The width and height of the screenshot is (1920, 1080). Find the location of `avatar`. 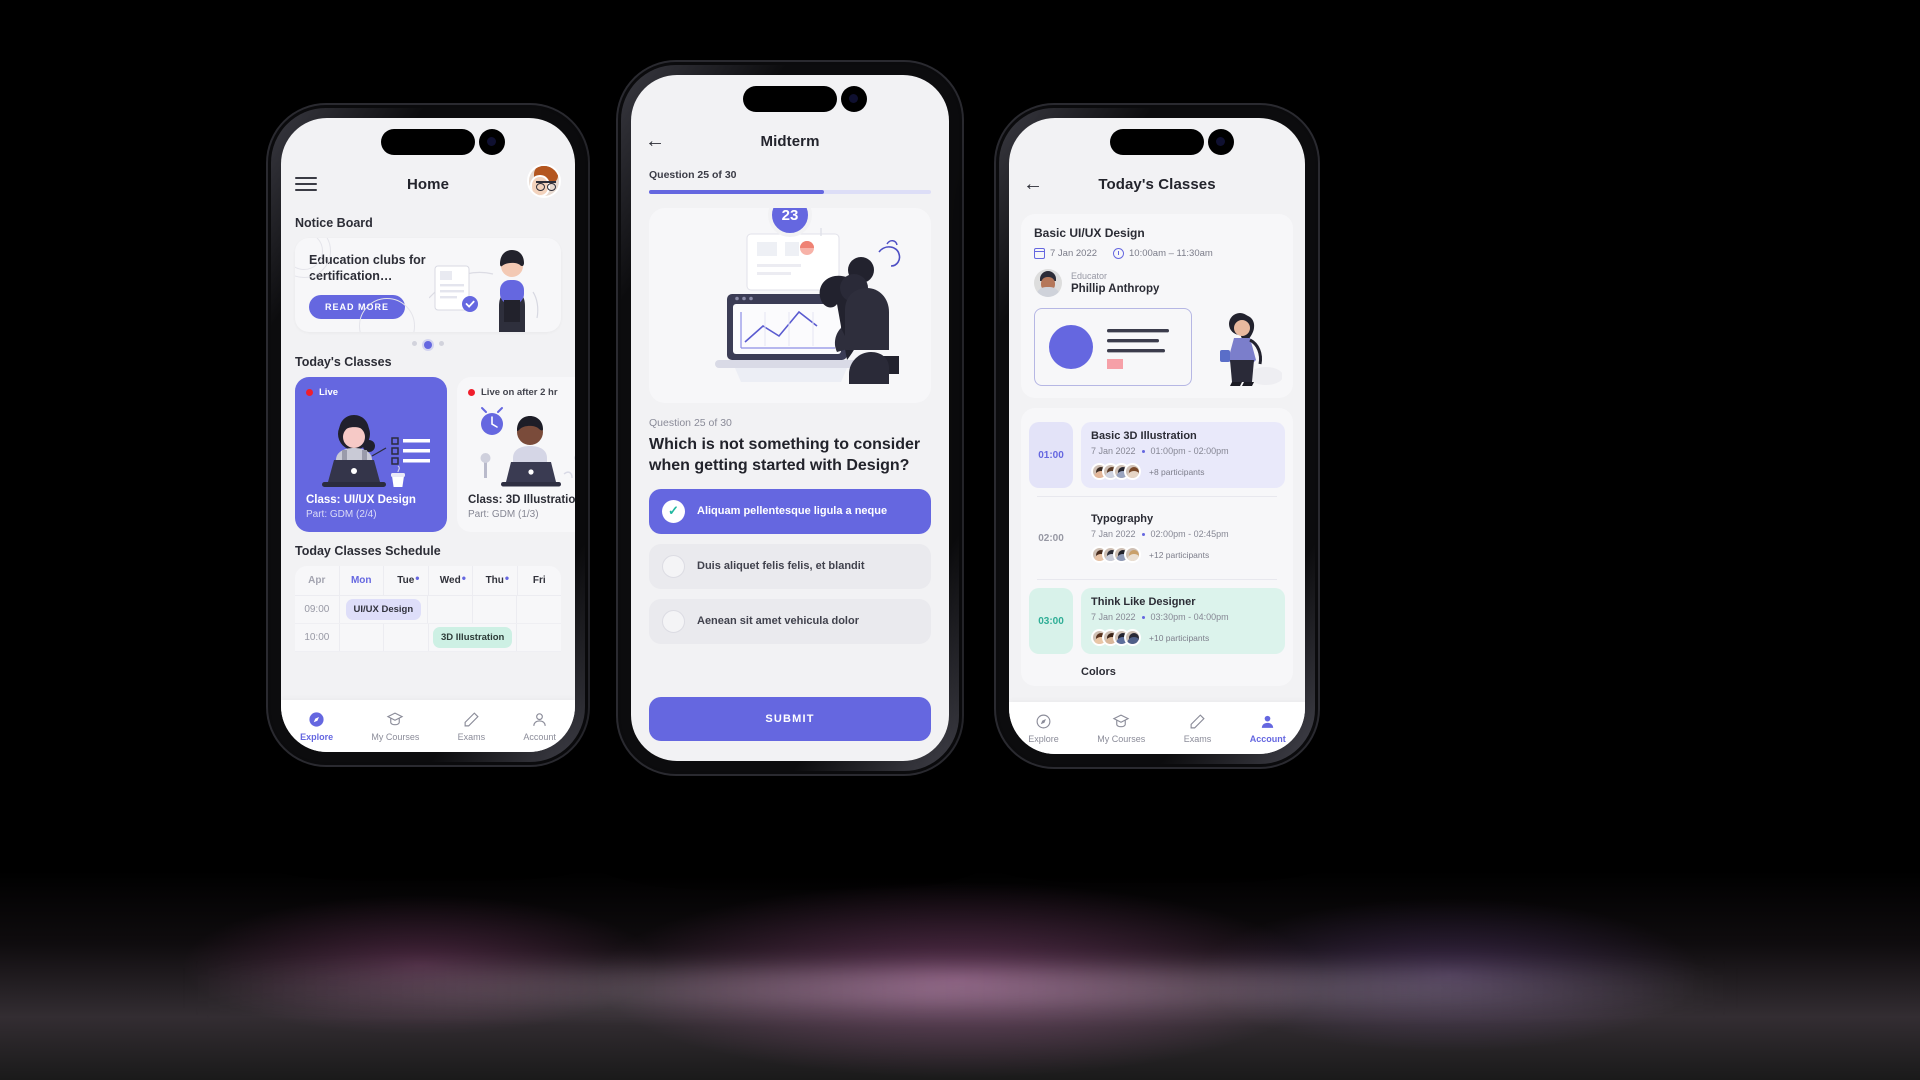

avatar is located at coordinates (1132, 554).